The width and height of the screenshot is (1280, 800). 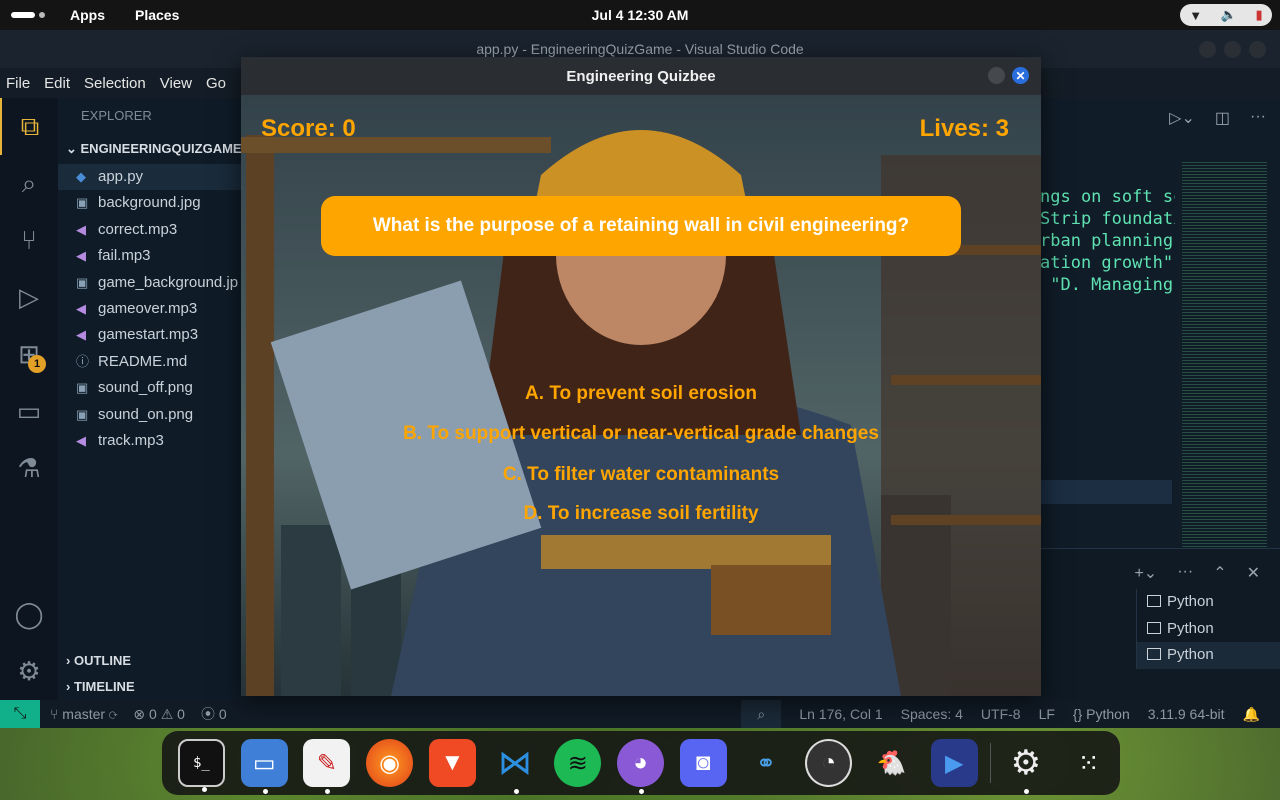 I want to click on github-icon: ◕, so click(x=640, y=766).